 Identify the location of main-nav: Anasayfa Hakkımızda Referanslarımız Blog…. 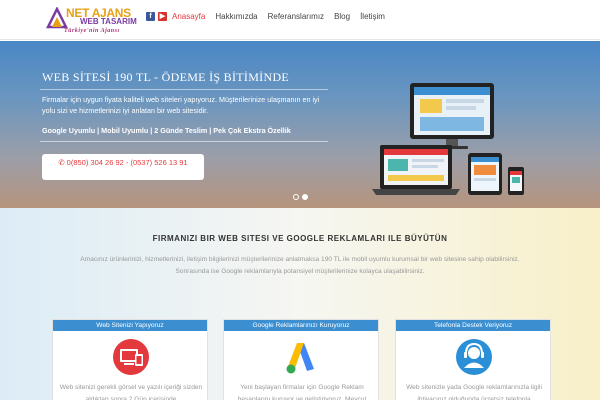
(283, 16).